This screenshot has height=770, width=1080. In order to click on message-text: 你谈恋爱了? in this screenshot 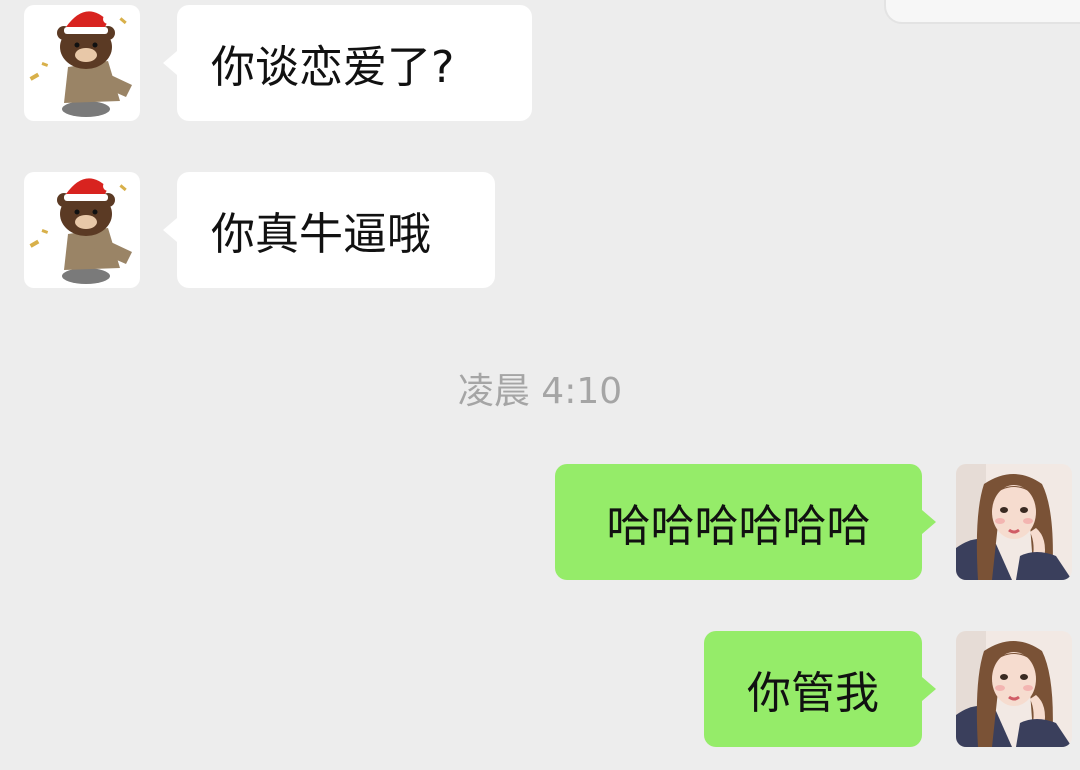, I will do `click(333, 67)`.